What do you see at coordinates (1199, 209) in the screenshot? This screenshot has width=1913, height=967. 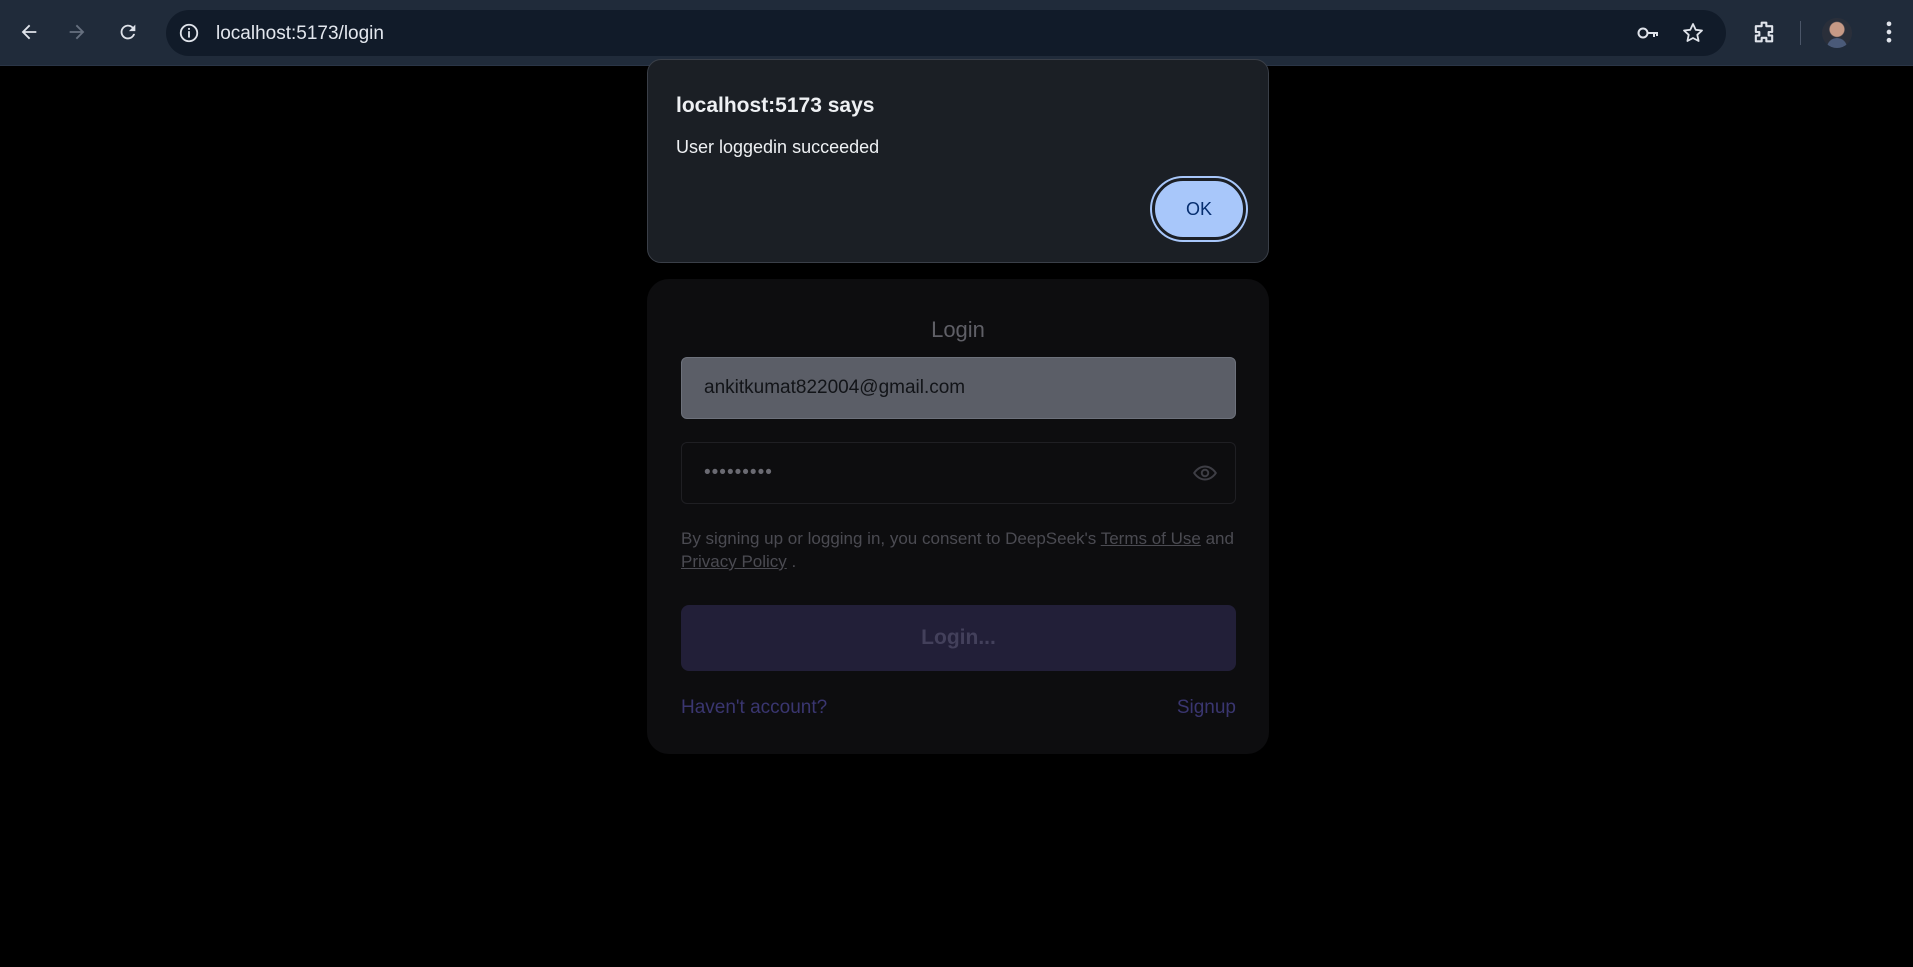 I see `ok-button: OK` at bounding box center [1199, 209].